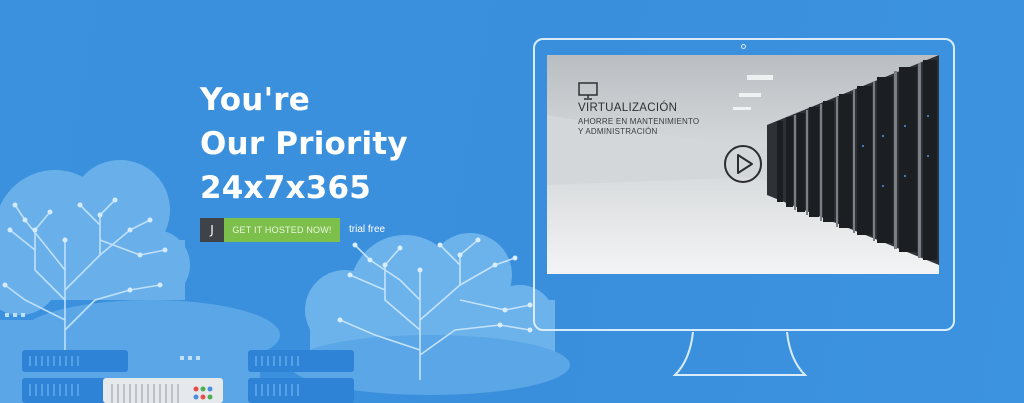  I want to click on screen-subtitle: AHORRE EN MANTENIMIENTO Y ADMINISTRACIÓN, so click(638, 127).